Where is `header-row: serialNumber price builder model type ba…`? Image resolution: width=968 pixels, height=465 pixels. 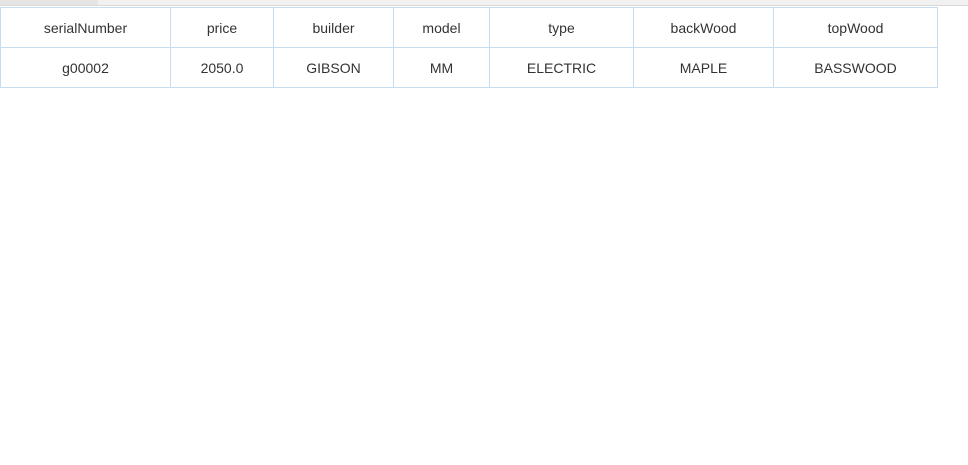
header-row: serialNumber price builder model type ba… is located at coordinates (469, 27).